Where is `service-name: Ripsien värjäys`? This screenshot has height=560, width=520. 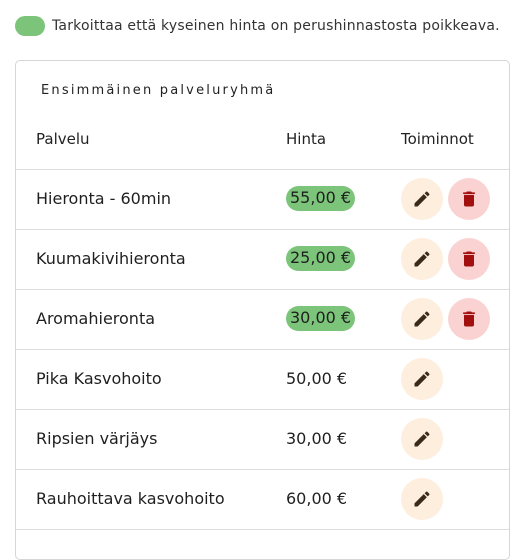
service-name: Ripsien värjäys is located at coordinates (97, 438).